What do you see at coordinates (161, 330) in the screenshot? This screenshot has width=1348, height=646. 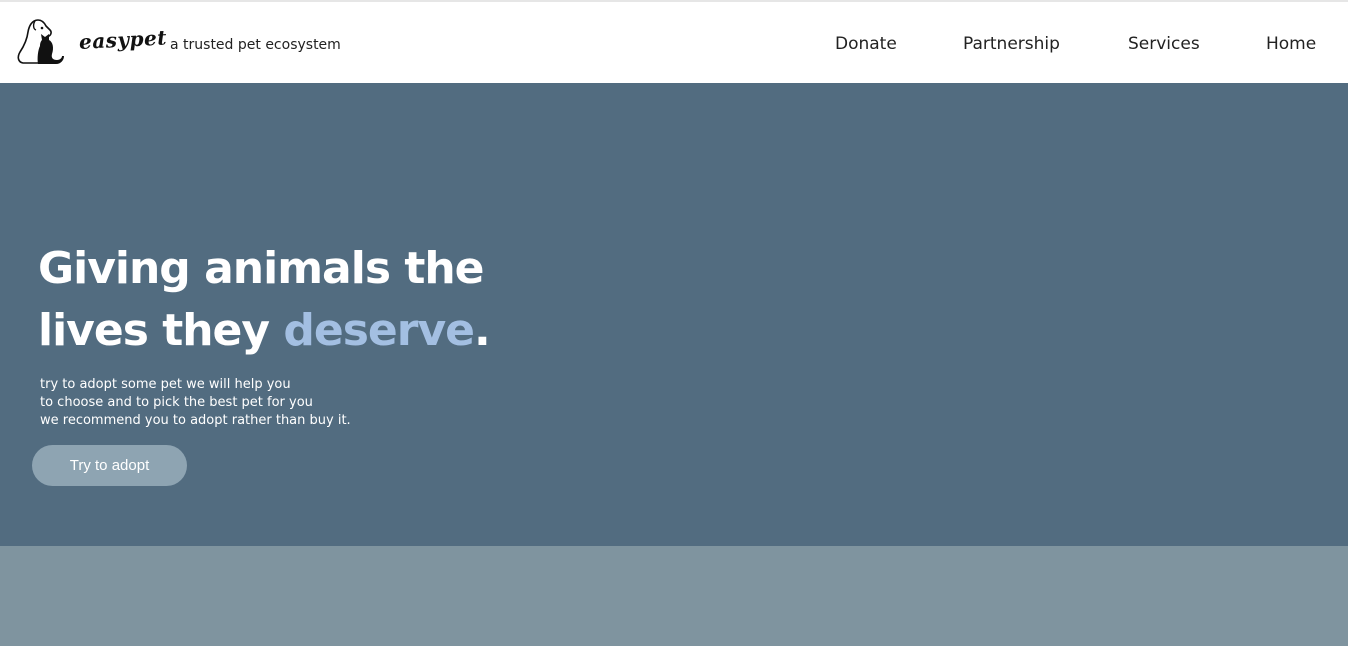 I see `hero-heading-line2-start: lives they` at bounding box center [161, 330].